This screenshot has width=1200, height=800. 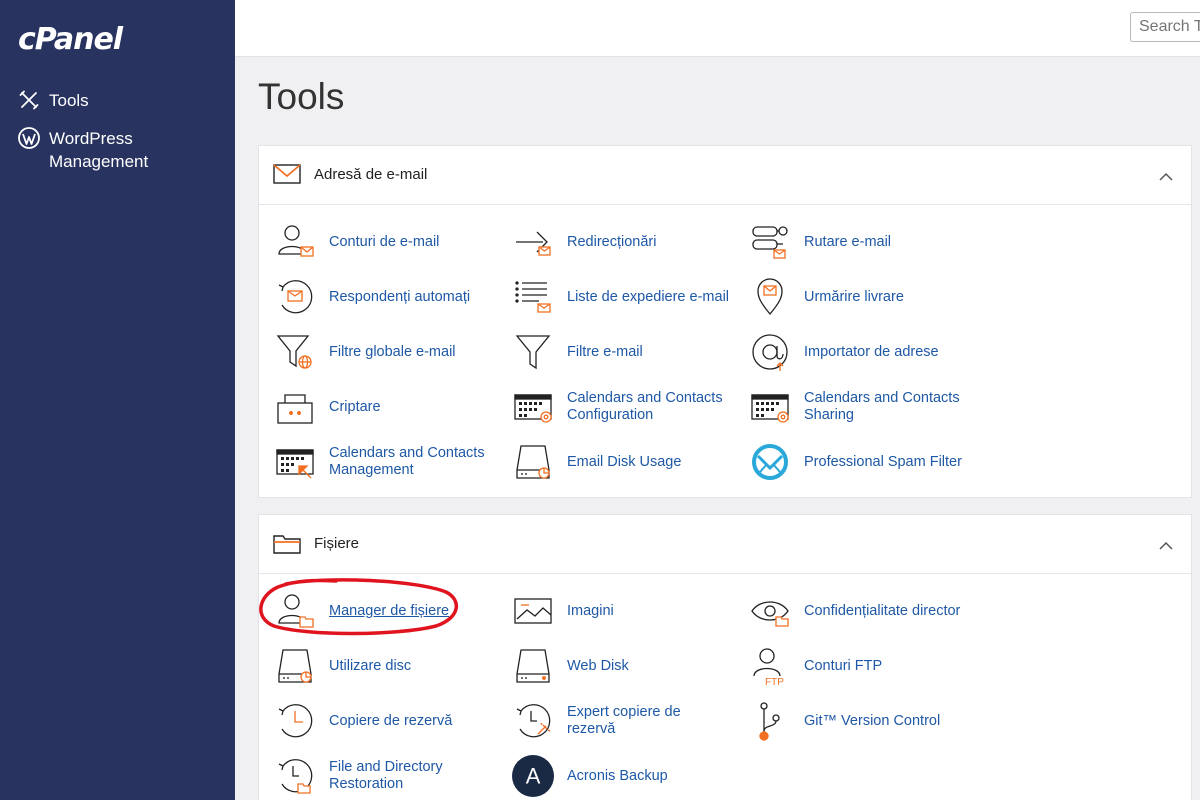 What do you see at coordinates (605, 351) in the screenshot?
I see `tool-label: Filtre e-mail` at bounding box center [605, 351].